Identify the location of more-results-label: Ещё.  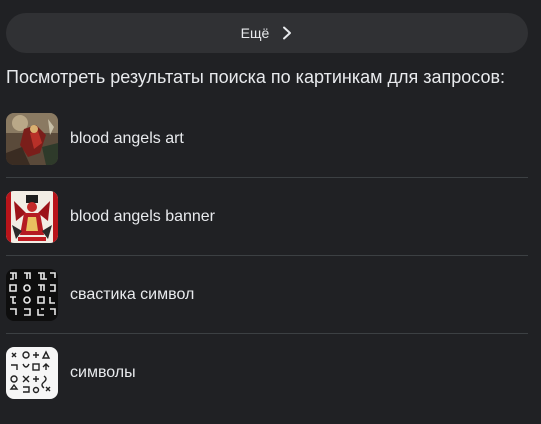
(255, 33).